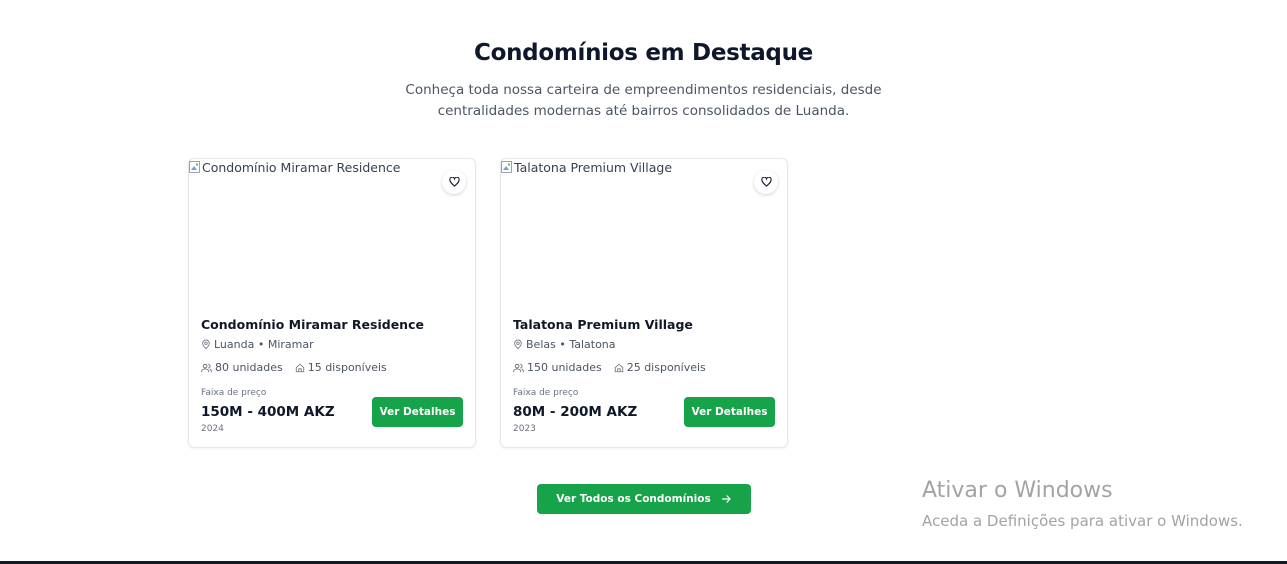 Image resolution: width=1287 pixels, height=564 pixels. I want to click on card-location-text: Belas • Talatona, so click(571, 344).